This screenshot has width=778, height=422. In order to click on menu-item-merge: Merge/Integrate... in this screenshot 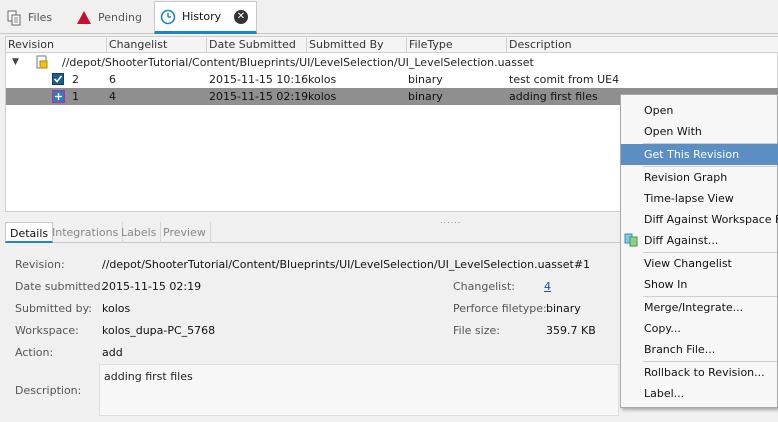, I will do `click(699, 307)`.